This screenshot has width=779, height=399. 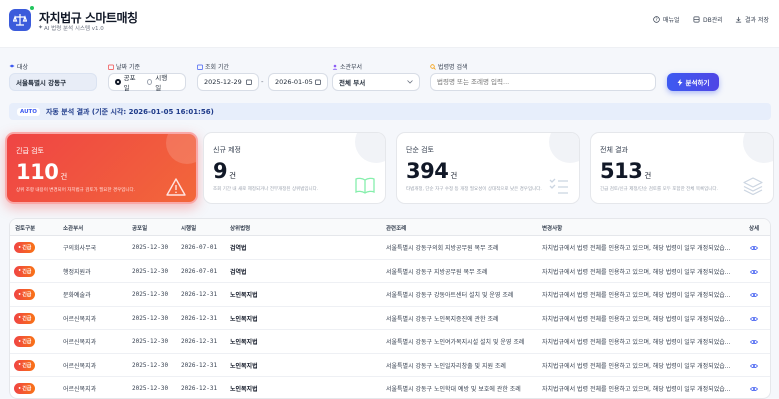 I want to click on analyze-button: 분석하기, so click(x=693, y=82).